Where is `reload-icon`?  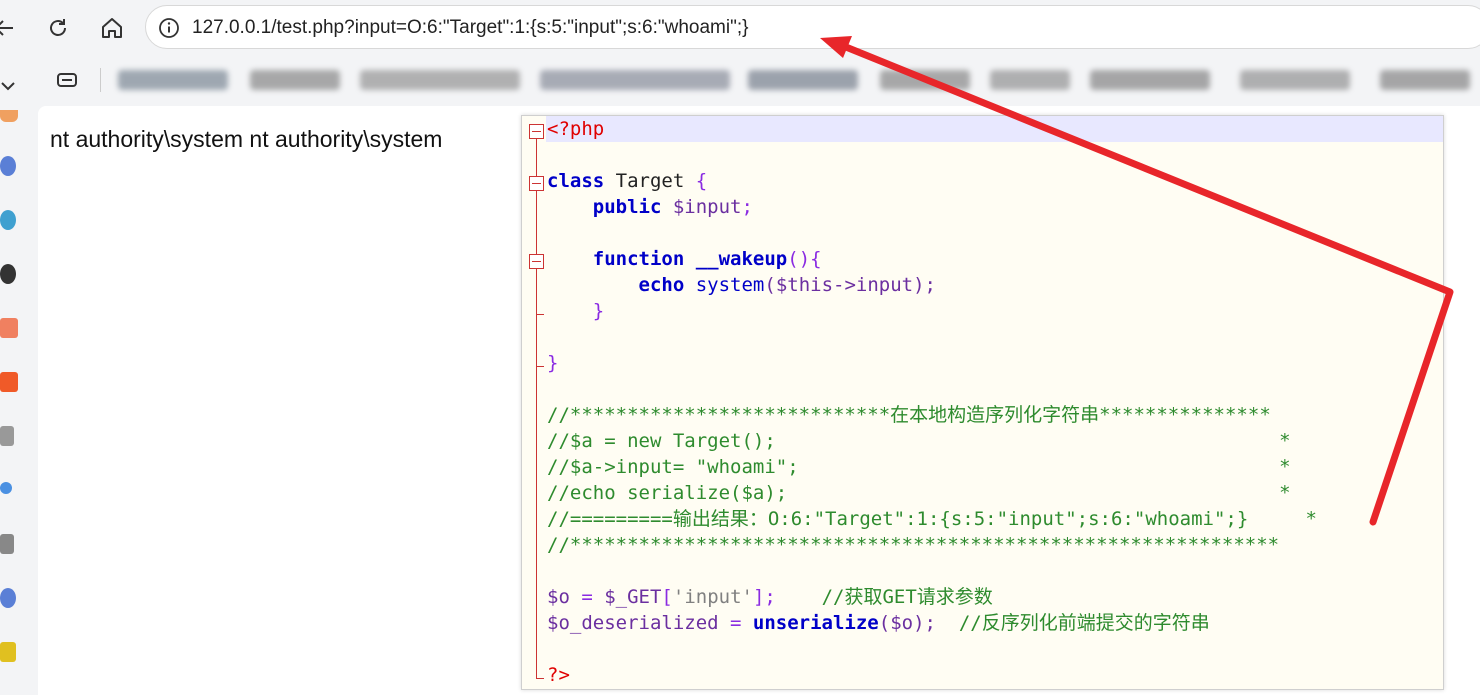 reload-icon is located at coordinates (58, 27).